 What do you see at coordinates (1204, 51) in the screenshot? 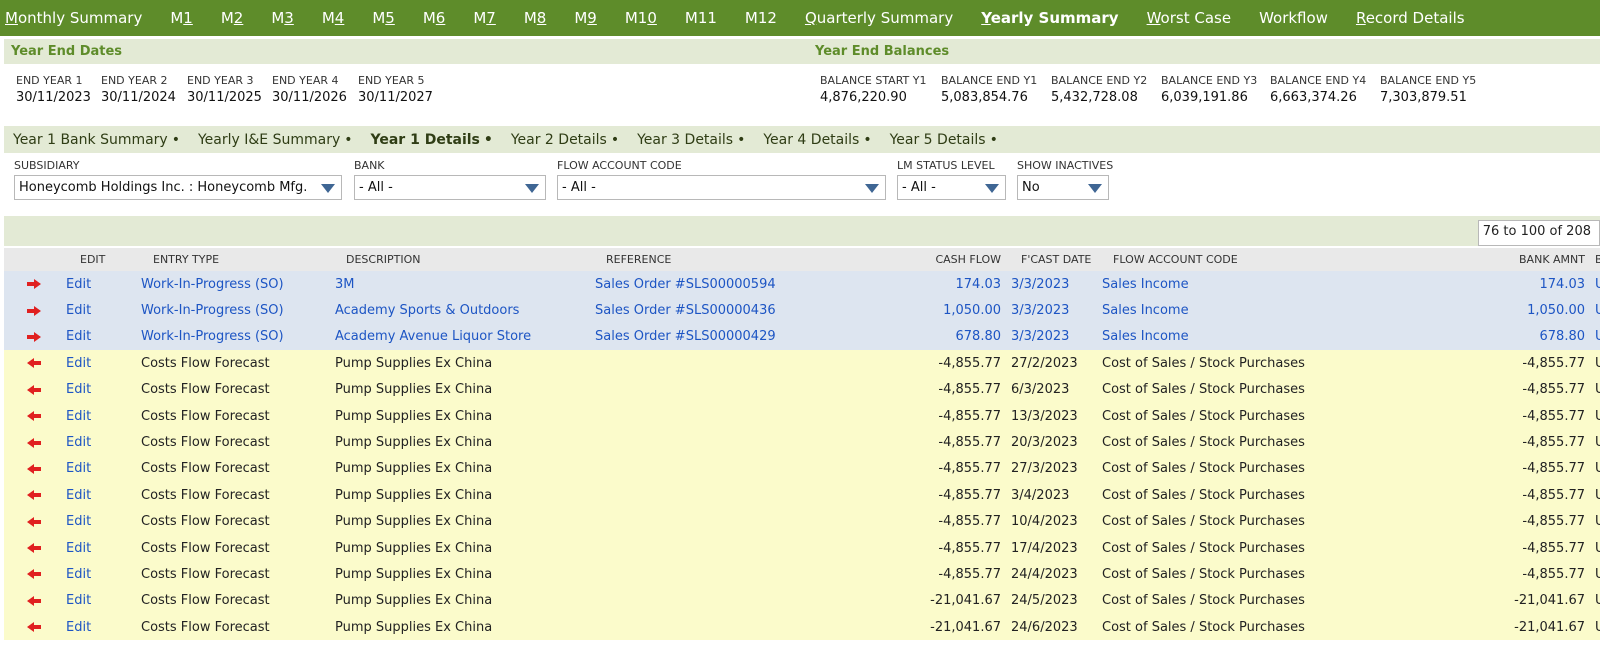
I see `year-end-balances-heading: Year End Balances` at bounding box center [1204, 51].